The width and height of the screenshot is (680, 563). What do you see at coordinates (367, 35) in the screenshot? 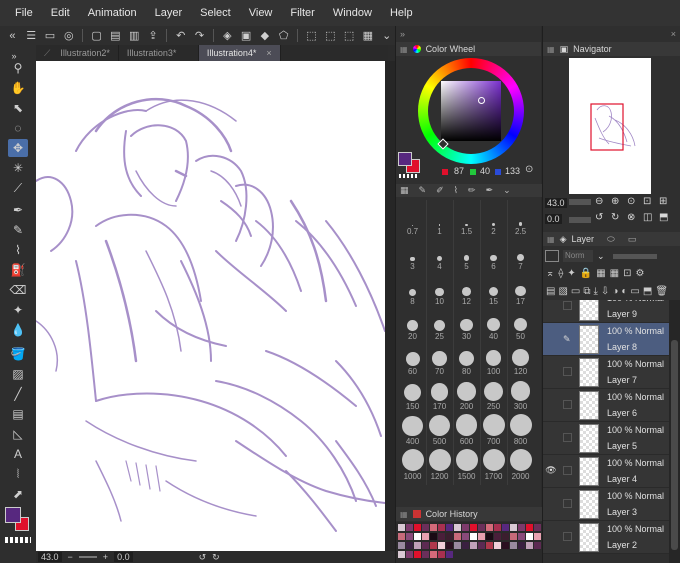
I see `snap-icon: ▦` at bounding box center [367, 35].